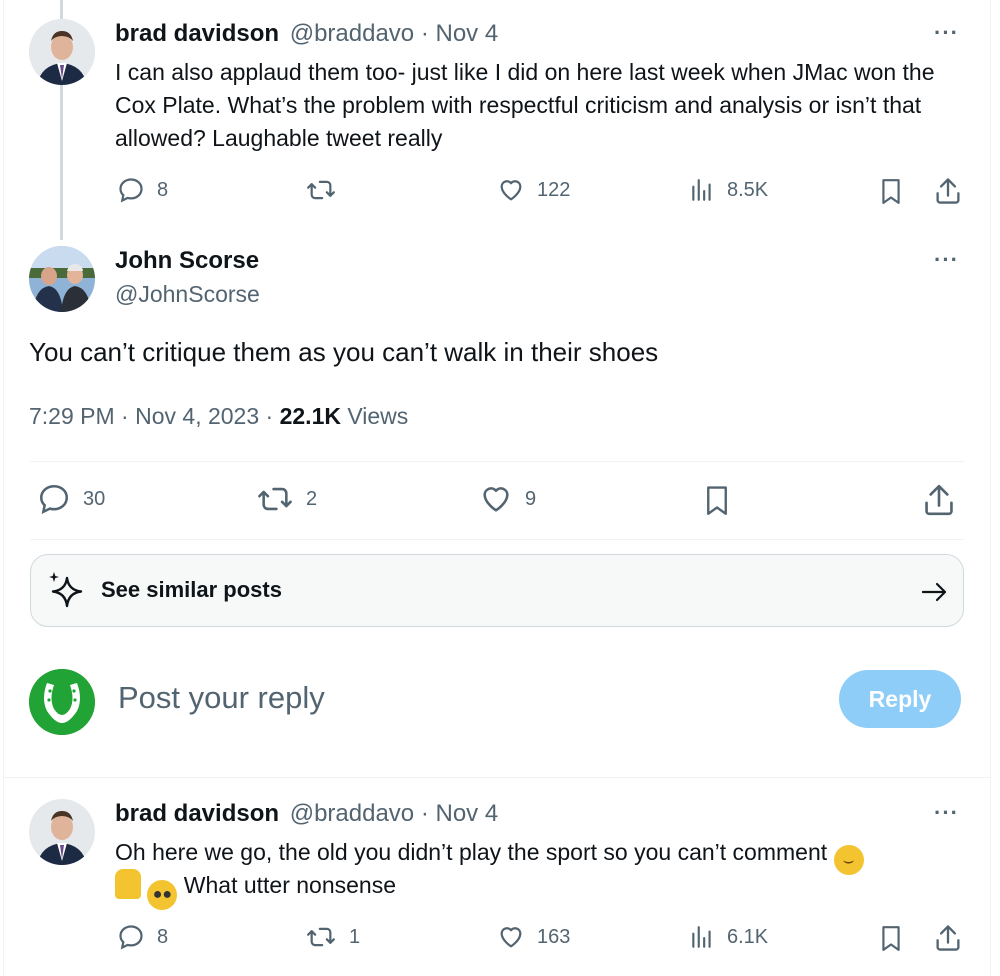 The height and width of the screenshot is (976, 1000). What do you see at coordinates (748, 936) in the screenshot?
I see `views-count: 6.1K` at bounding box center [748, 936].